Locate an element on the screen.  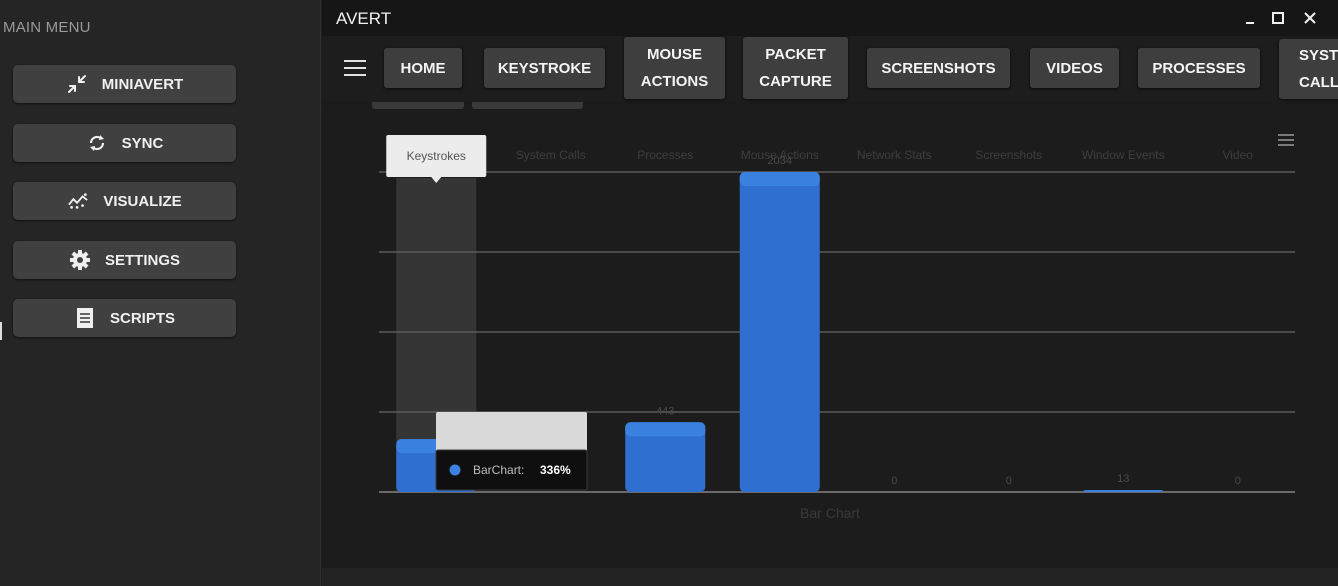
scripts-button: SCRIPTS is located at coordinates (124, 318).